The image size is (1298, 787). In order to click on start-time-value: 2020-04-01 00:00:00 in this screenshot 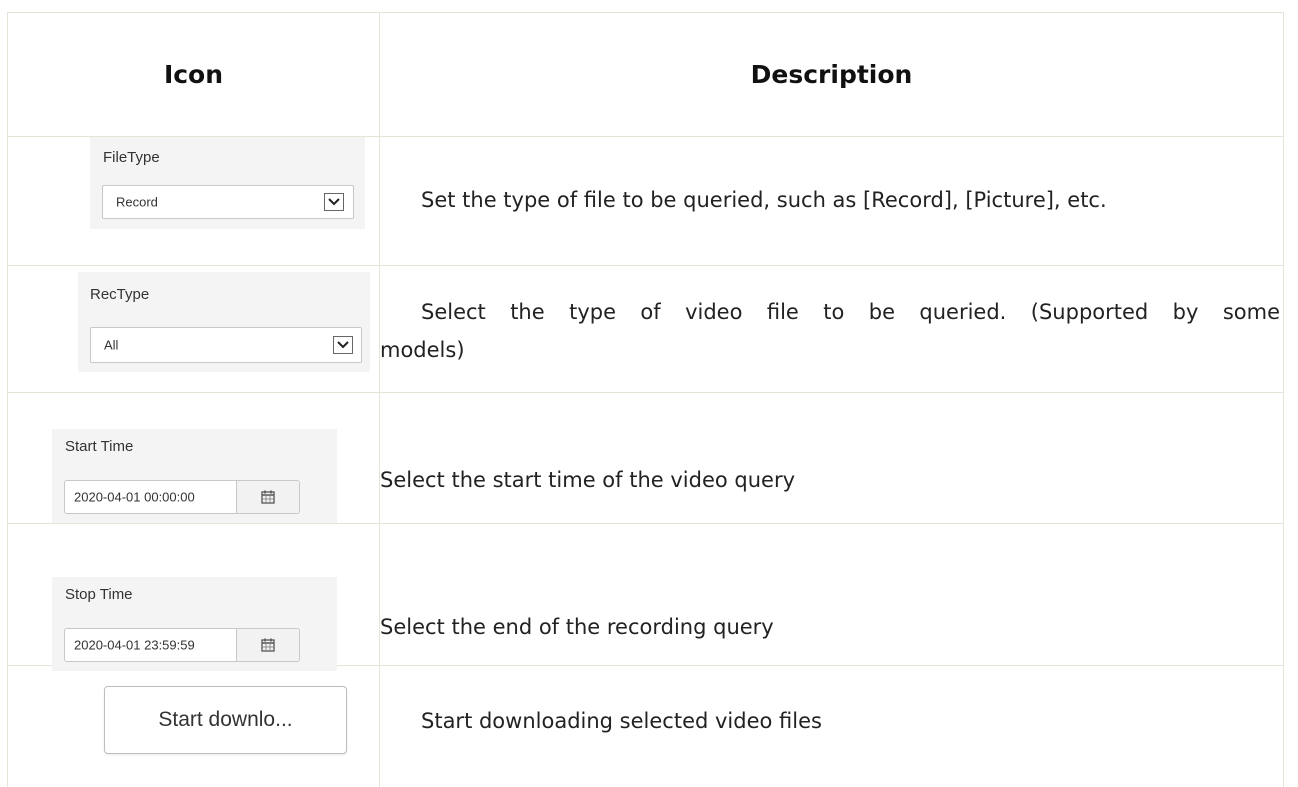, I will do `click(134, 497)`.